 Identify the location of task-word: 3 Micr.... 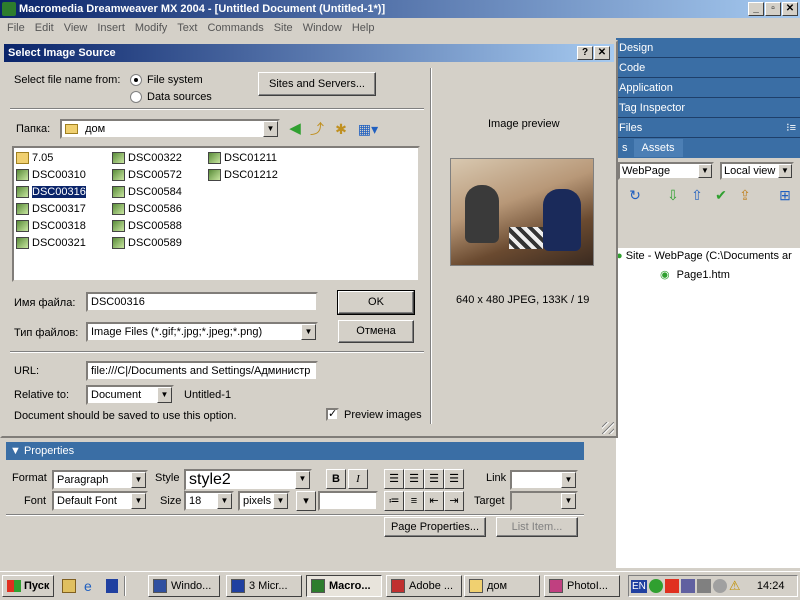
(264, 586).